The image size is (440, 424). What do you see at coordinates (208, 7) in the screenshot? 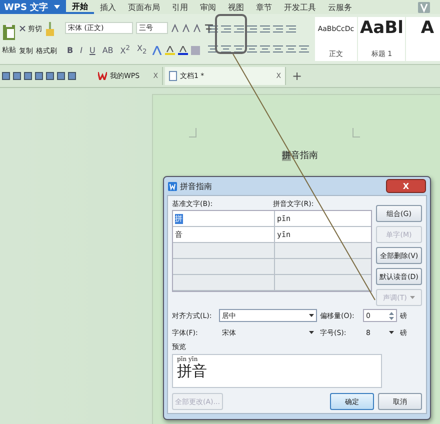
I see `menu-tab: 审阅` at bounding box center [208, 7].